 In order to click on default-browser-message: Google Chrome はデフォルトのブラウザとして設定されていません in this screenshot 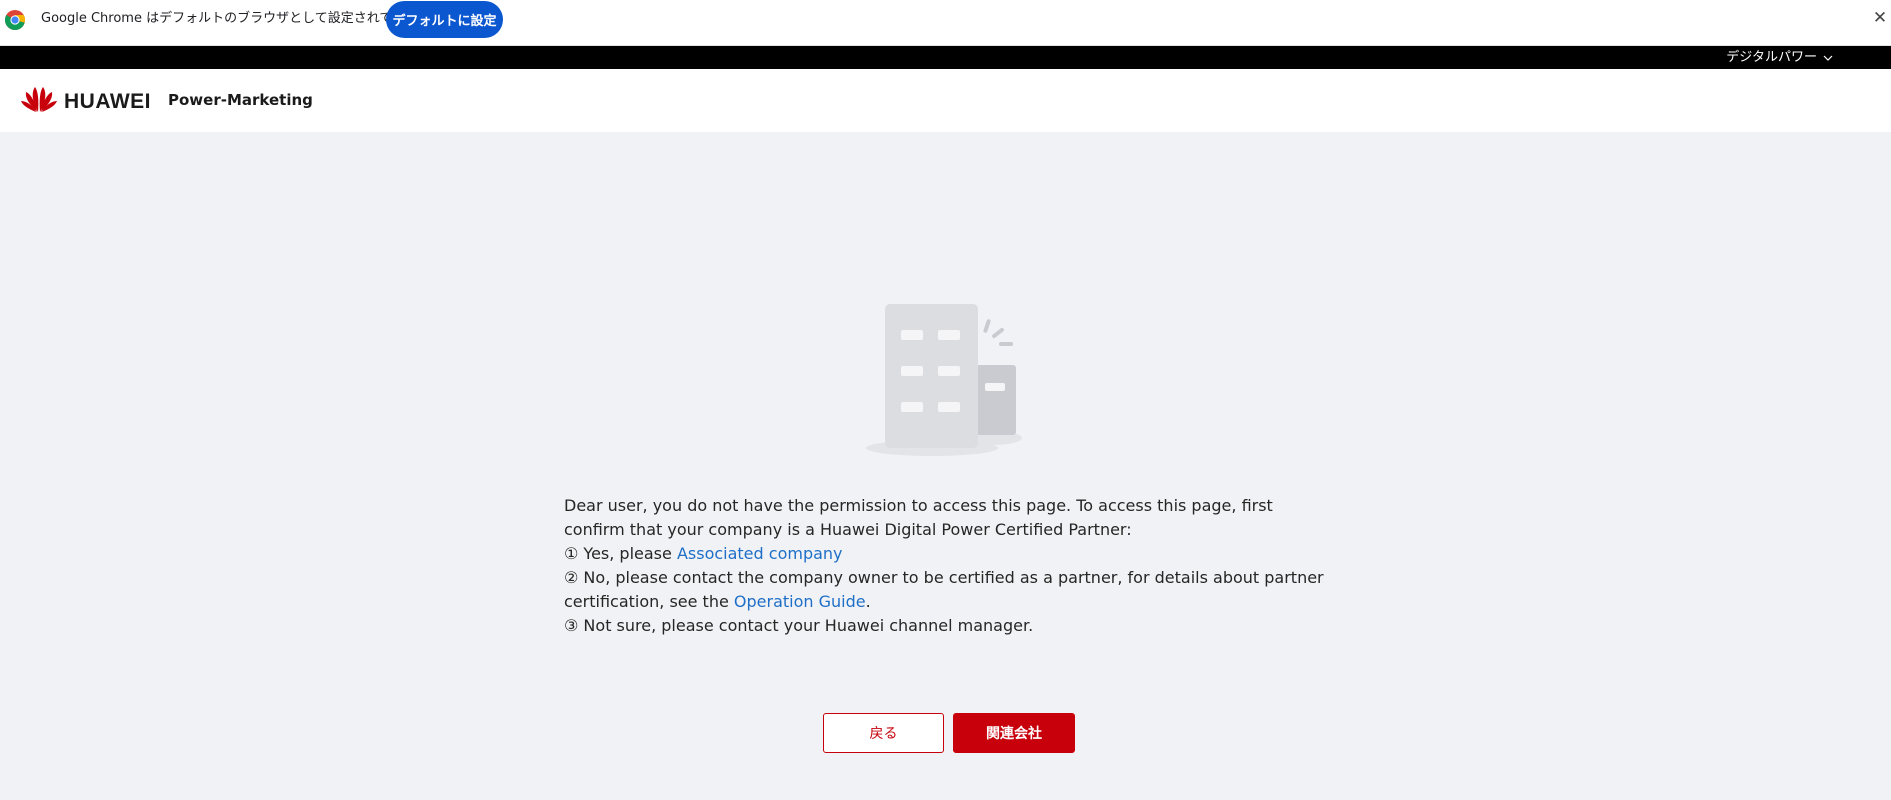, I will do `click(242, 18)`.